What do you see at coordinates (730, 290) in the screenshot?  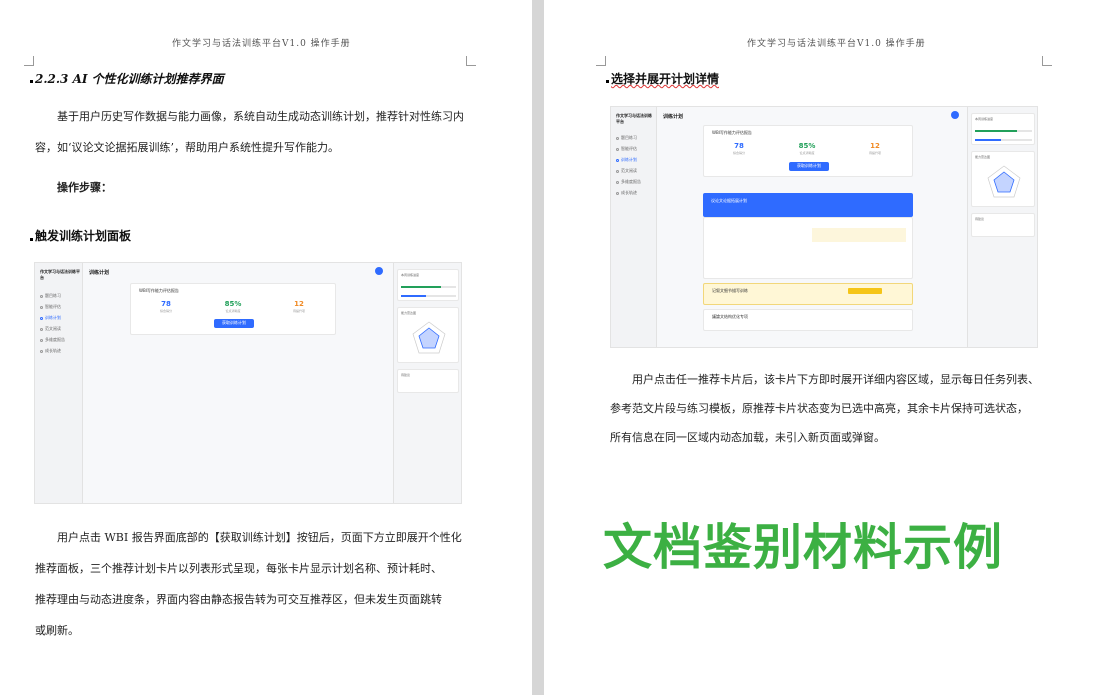 I see `plan-name: 记叙文细节描写训练` at bounding box center [730, 290].